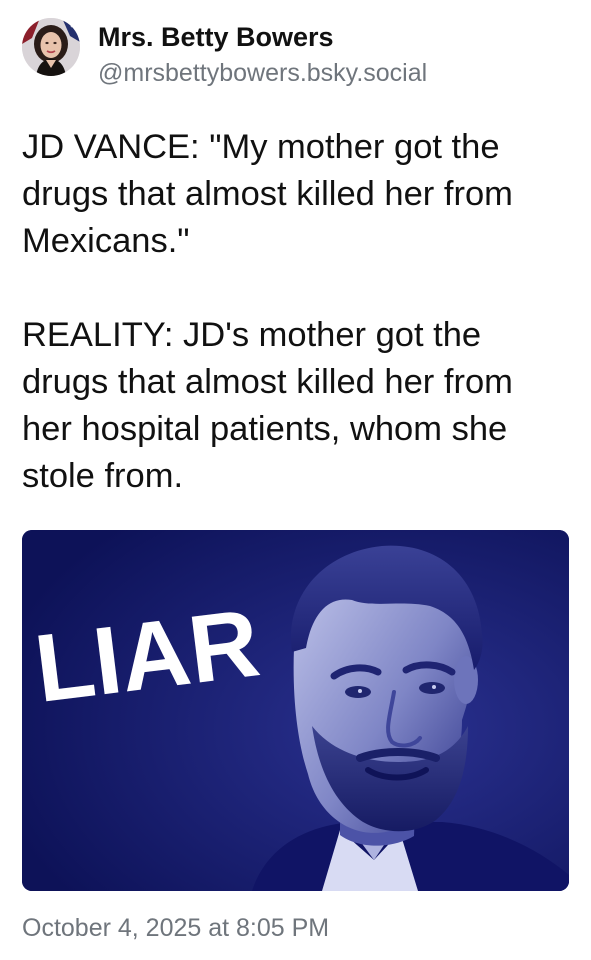 The image size is (591, 960). I want to click on author-avatar, so click(51, 47).